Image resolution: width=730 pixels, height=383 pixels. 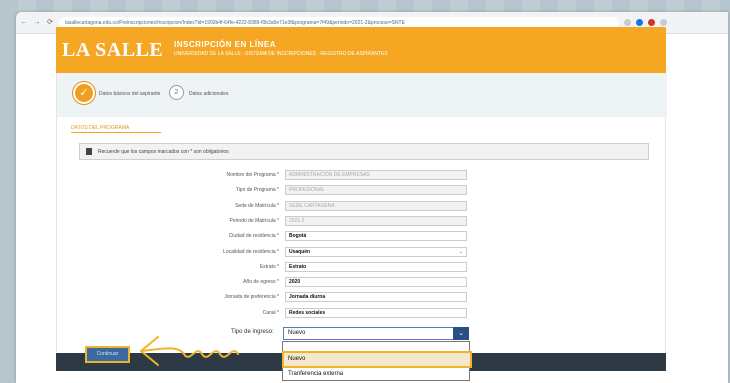 What do you see at coordinates (376, 333) in the screenshot?
I see `tipo-ingreso-select: Nuevo` at bounding box center [376, 333].